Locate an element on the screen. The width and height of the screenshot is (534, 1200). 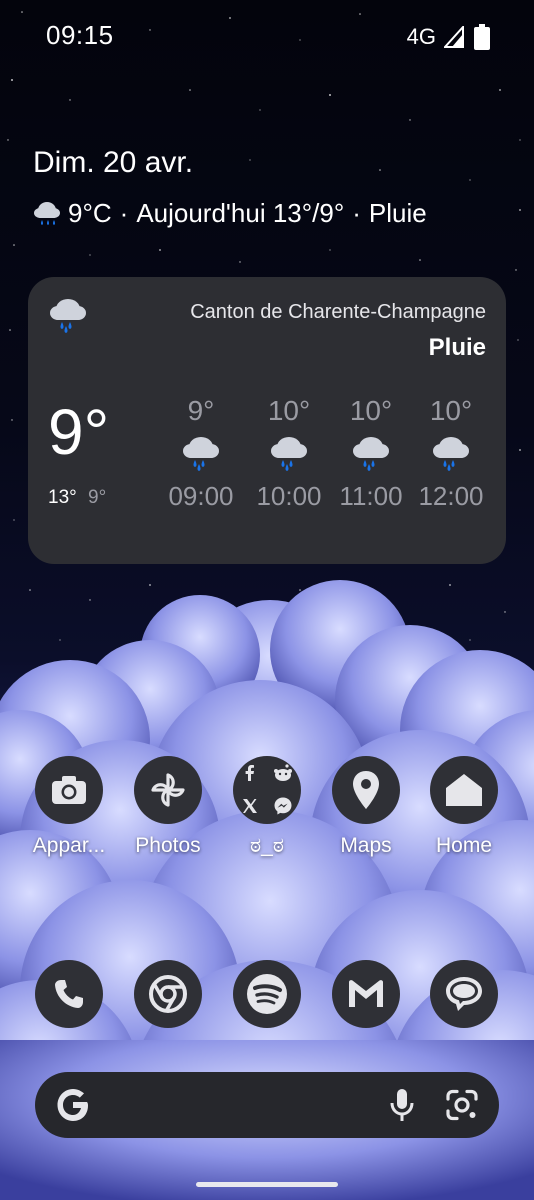
photos-app-icon is located at coordinates (168, 790).